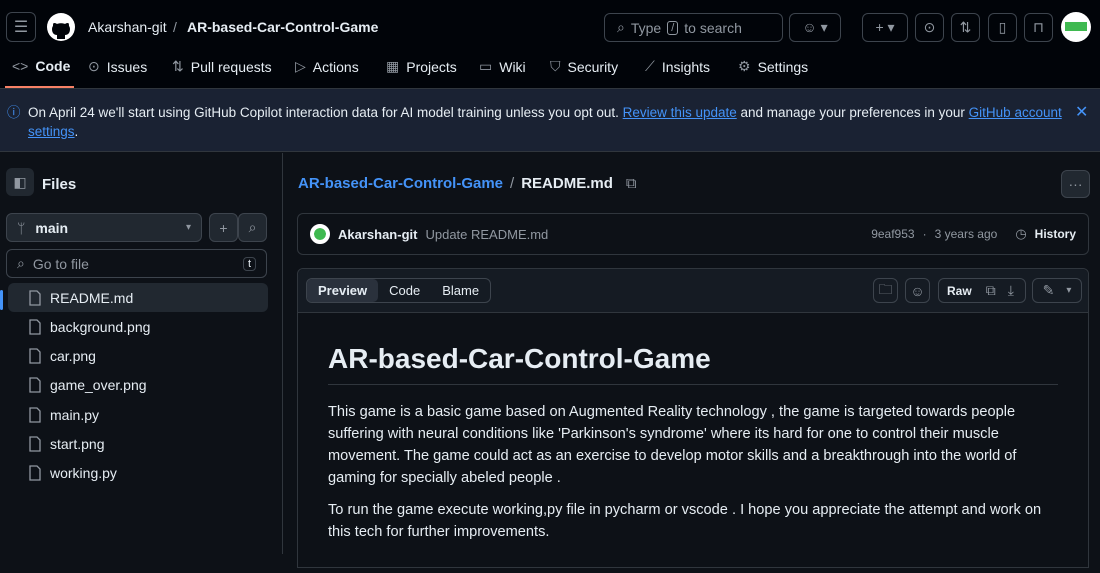 The height and width of the screenshot is (573, 1100). Describe the element at coordinates (650, 66) in the screenshot. I see `graph-icon: ⟋` at that location.